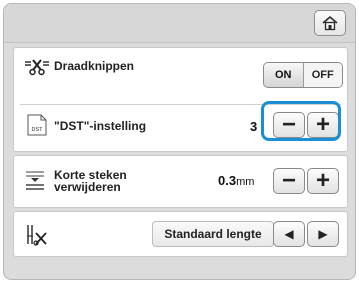 This screenshot has height=283, width=359. Describe the element at coordinates (94, 66) in the screenshot. I see `thread-cut-label: Draadknippen` at that location.